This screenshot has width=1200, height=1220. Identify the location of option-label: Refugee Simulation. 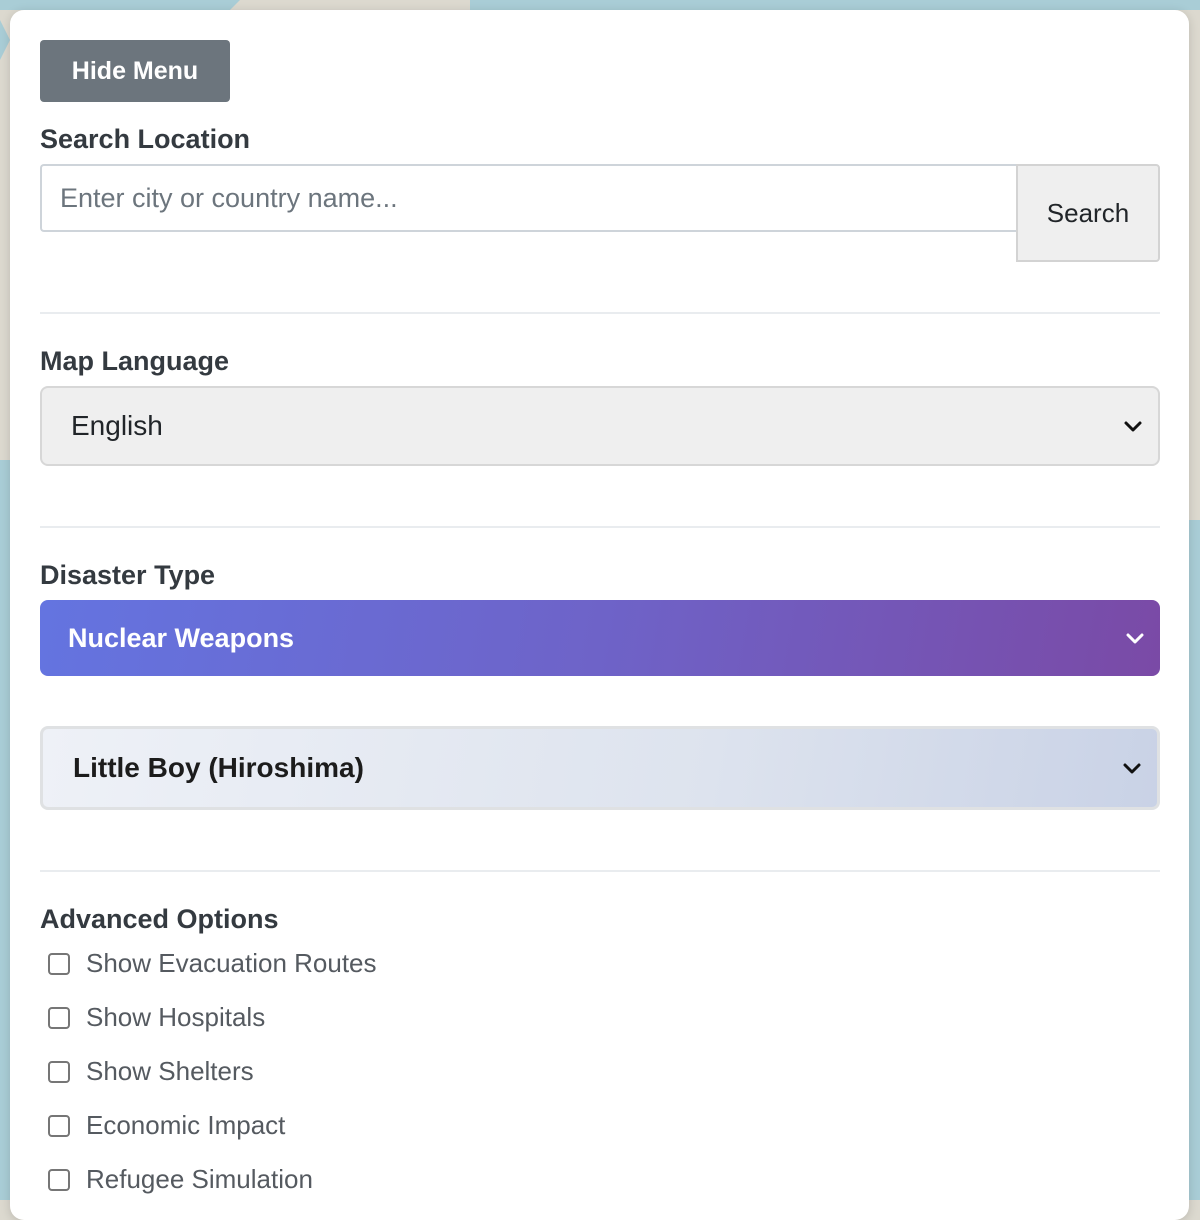
(199, 1179).